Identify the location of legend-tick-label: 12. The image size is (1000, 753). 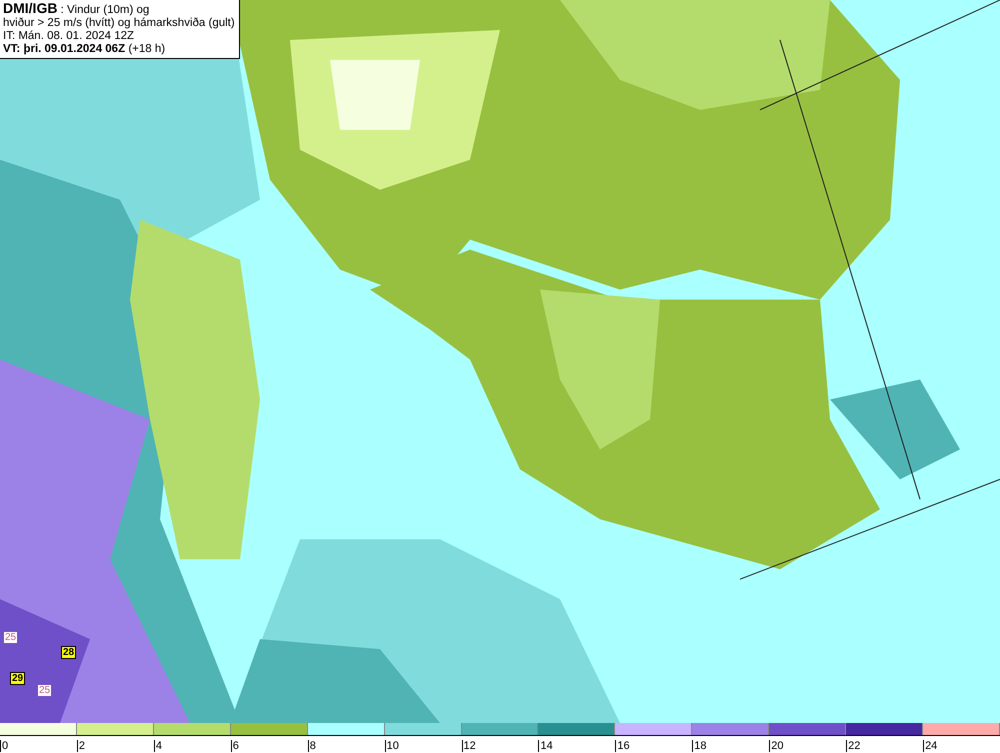
(469, 746).